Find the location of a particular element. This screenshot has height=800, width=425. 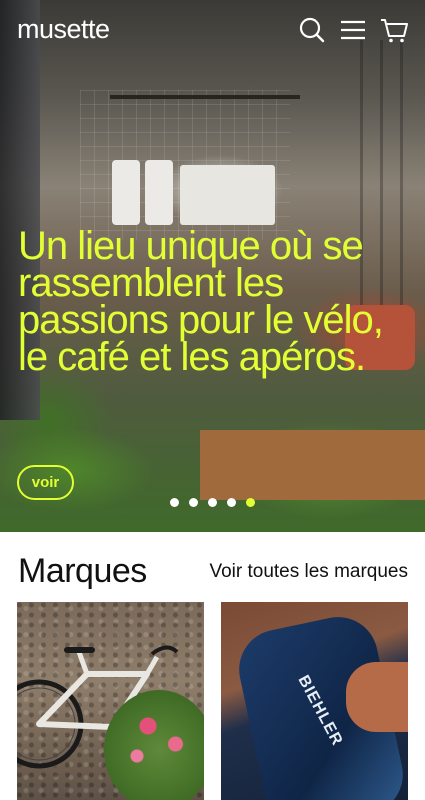

menu-icon is located at coordinates (353, 30).